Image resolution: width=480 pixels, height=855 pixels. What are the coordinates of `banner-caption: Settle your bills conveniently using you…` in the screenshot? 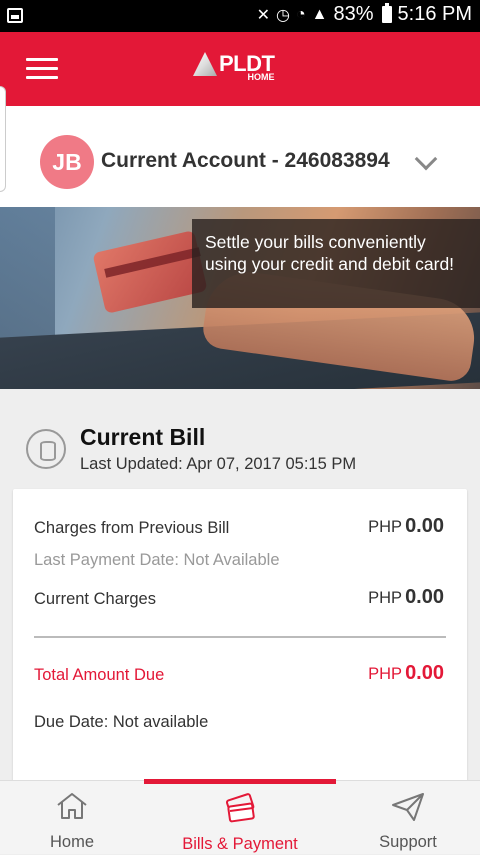 It's located at (336, 263).